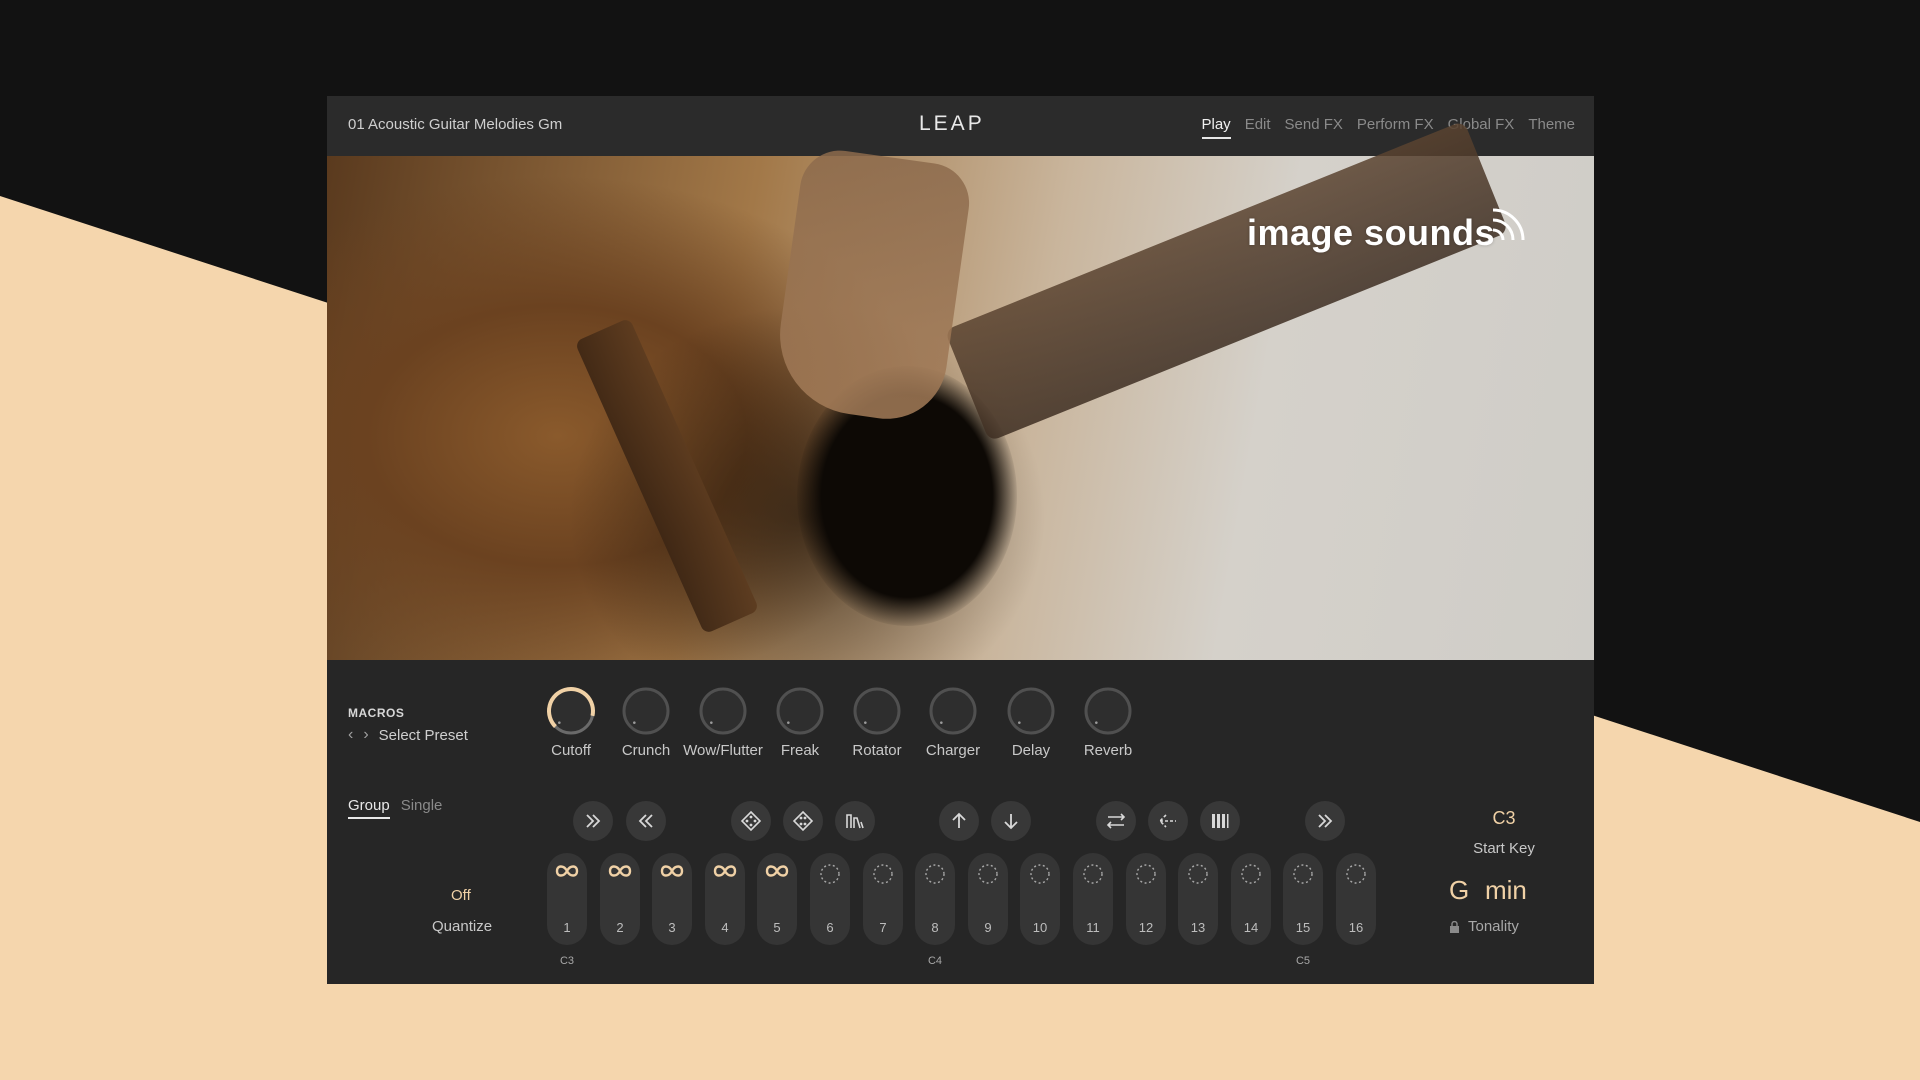 This screenshot has width=1920, height=1080. What do you see at coordinates (567, 899) in the screenshot?
I see `pad-1: 1` at bounding box center [567, 899].